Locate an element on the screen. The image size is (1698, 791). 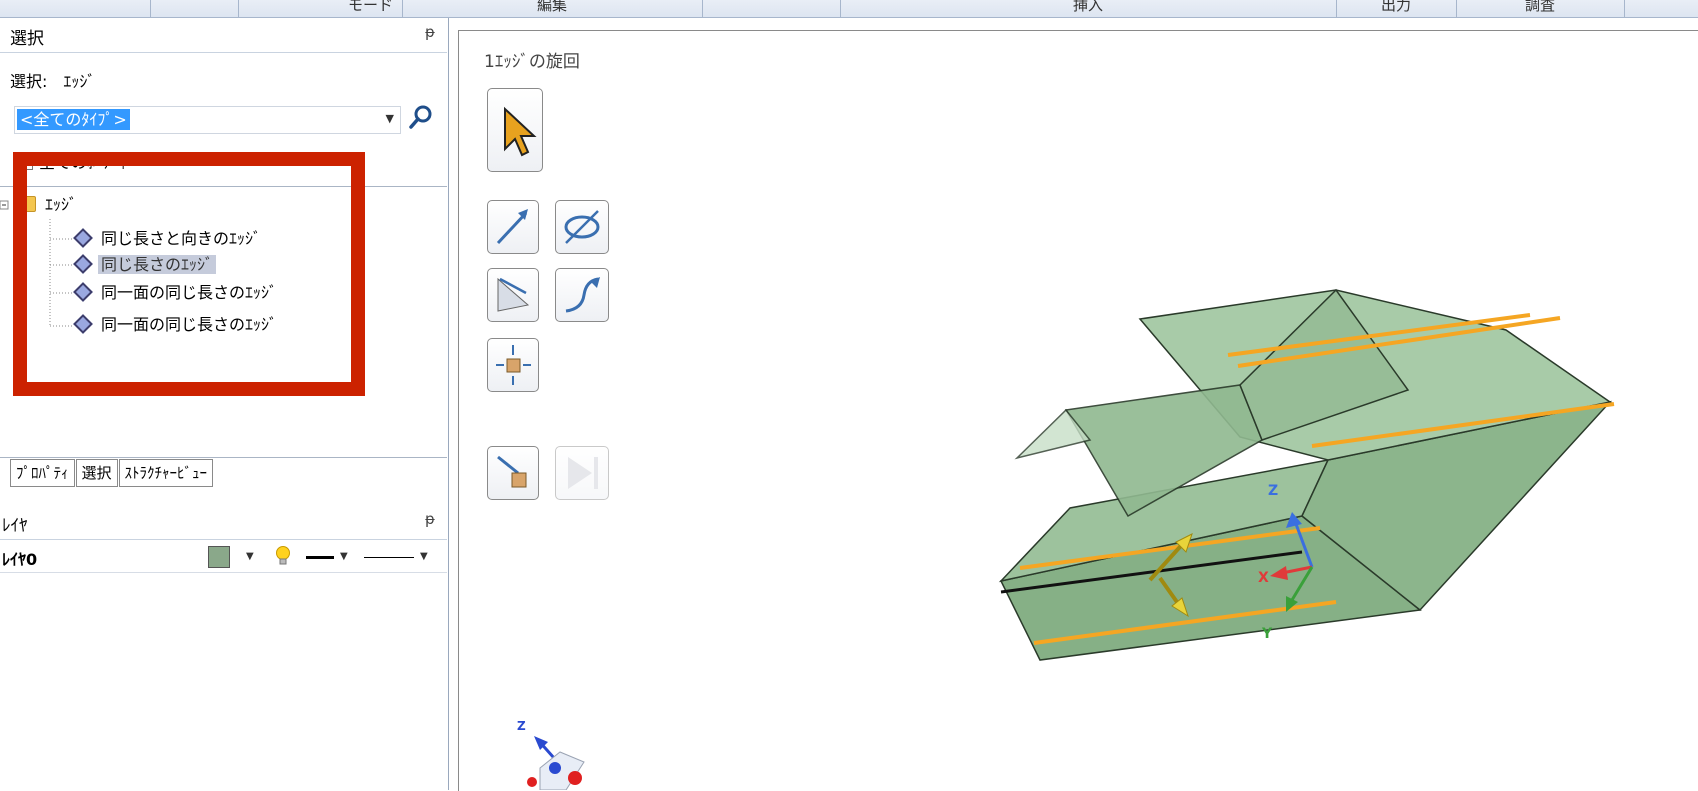
tree-item-same-length-direction: 同じ長さと向きのｴｯｼﾞ is located at coordinates (167, 239).